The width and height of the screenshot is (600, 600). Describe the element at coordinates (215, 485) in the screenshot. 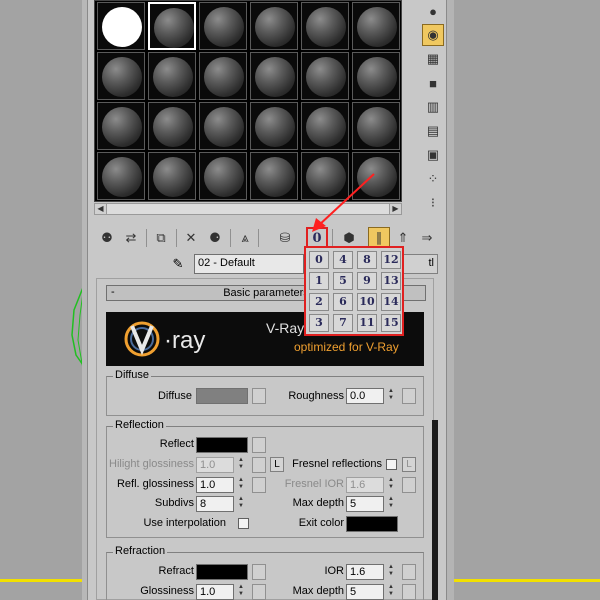

I see `refl-glossiness-field: 1.0` at that location.